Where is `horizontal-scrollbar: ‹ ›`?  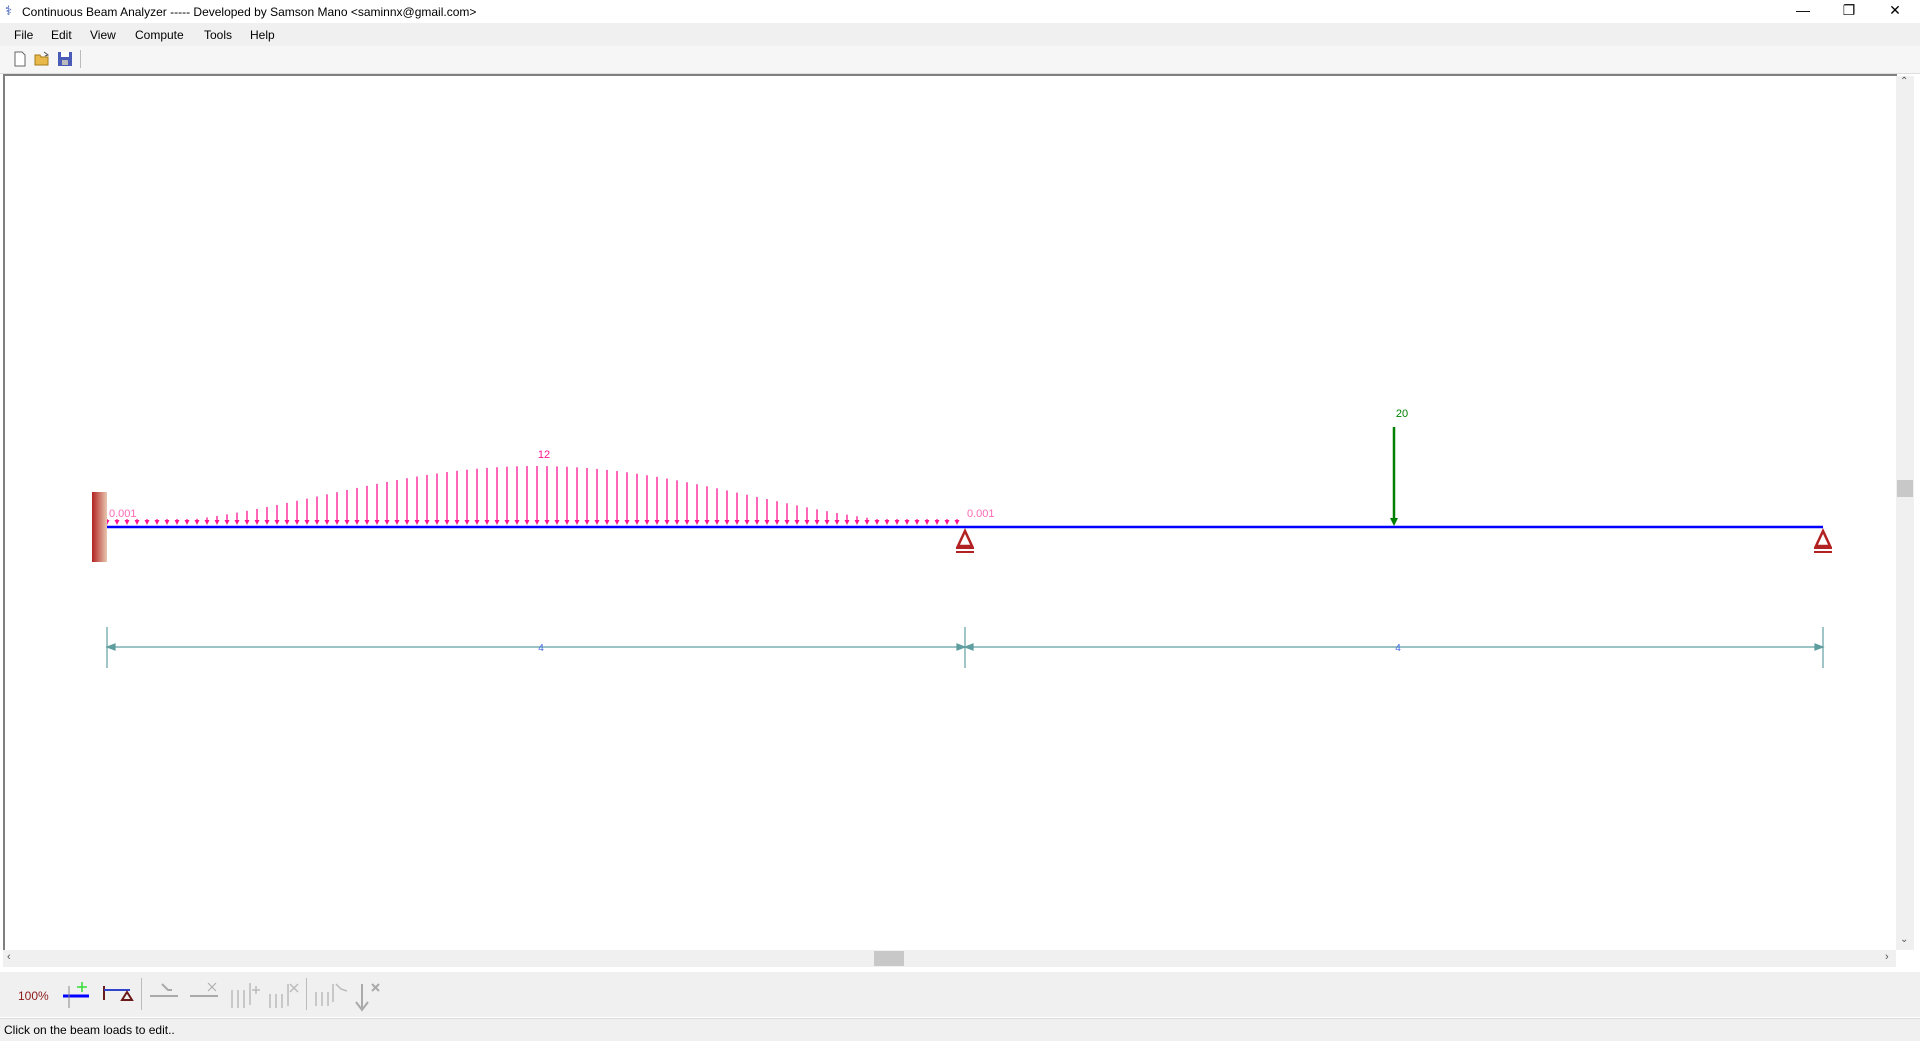 horizontal-scrollbar: ‹ › is located at coordinates (949, 958).